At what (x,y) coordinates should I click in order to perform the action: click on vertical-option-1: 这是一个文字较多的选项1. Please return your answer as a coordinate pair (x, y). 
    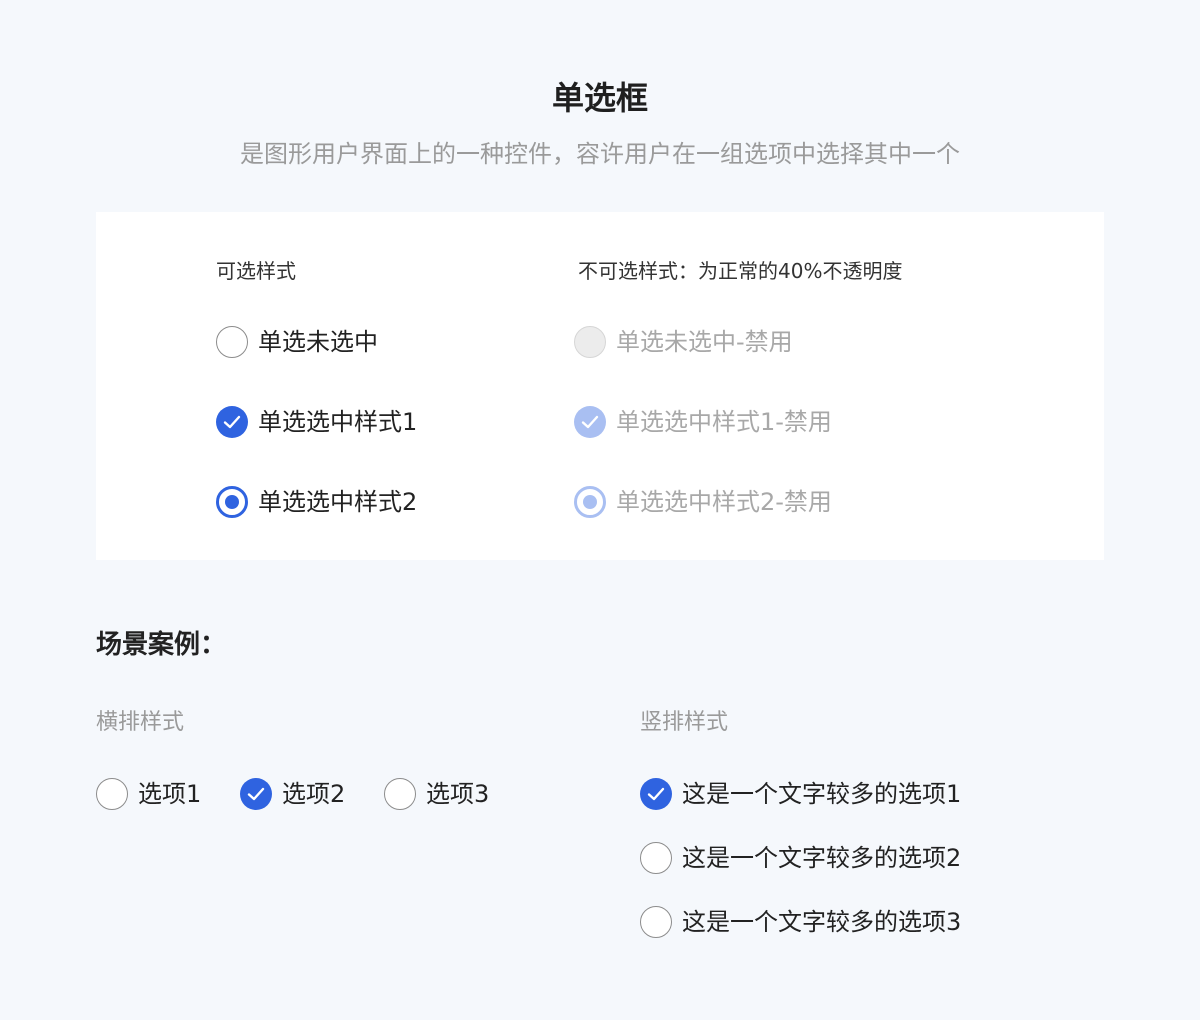
    Looking at the image, I should click on (800, 794).